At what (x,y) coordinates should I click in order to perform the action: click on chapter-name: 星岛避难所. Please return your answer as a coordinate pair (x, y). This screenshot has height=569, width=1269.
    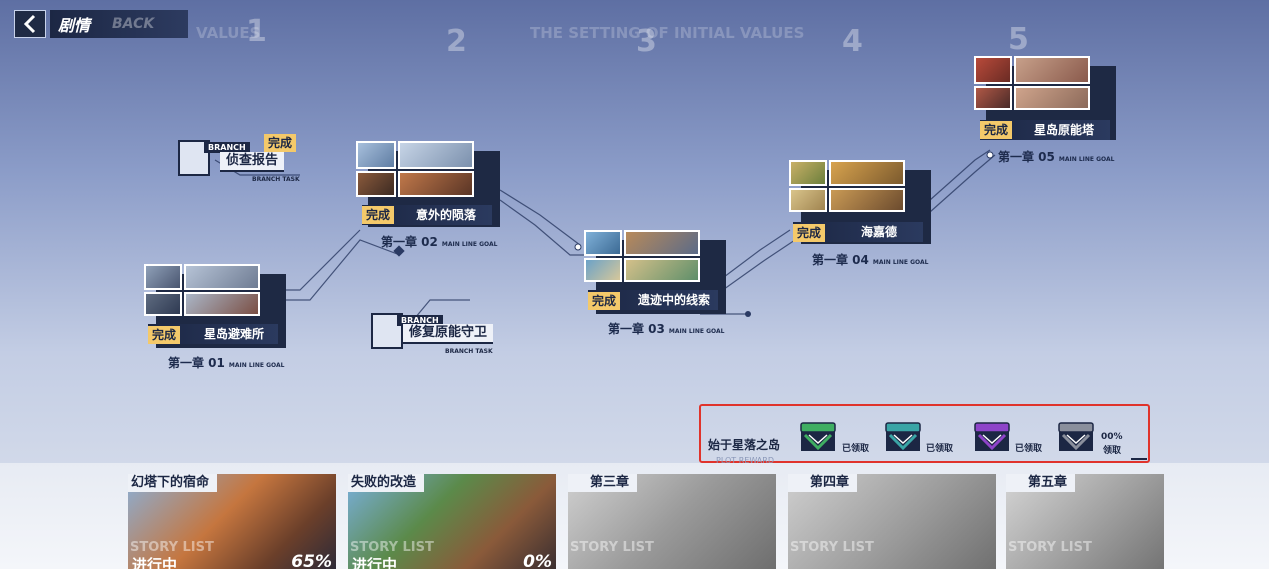
    Looking at the image, I should click on (234, 334).